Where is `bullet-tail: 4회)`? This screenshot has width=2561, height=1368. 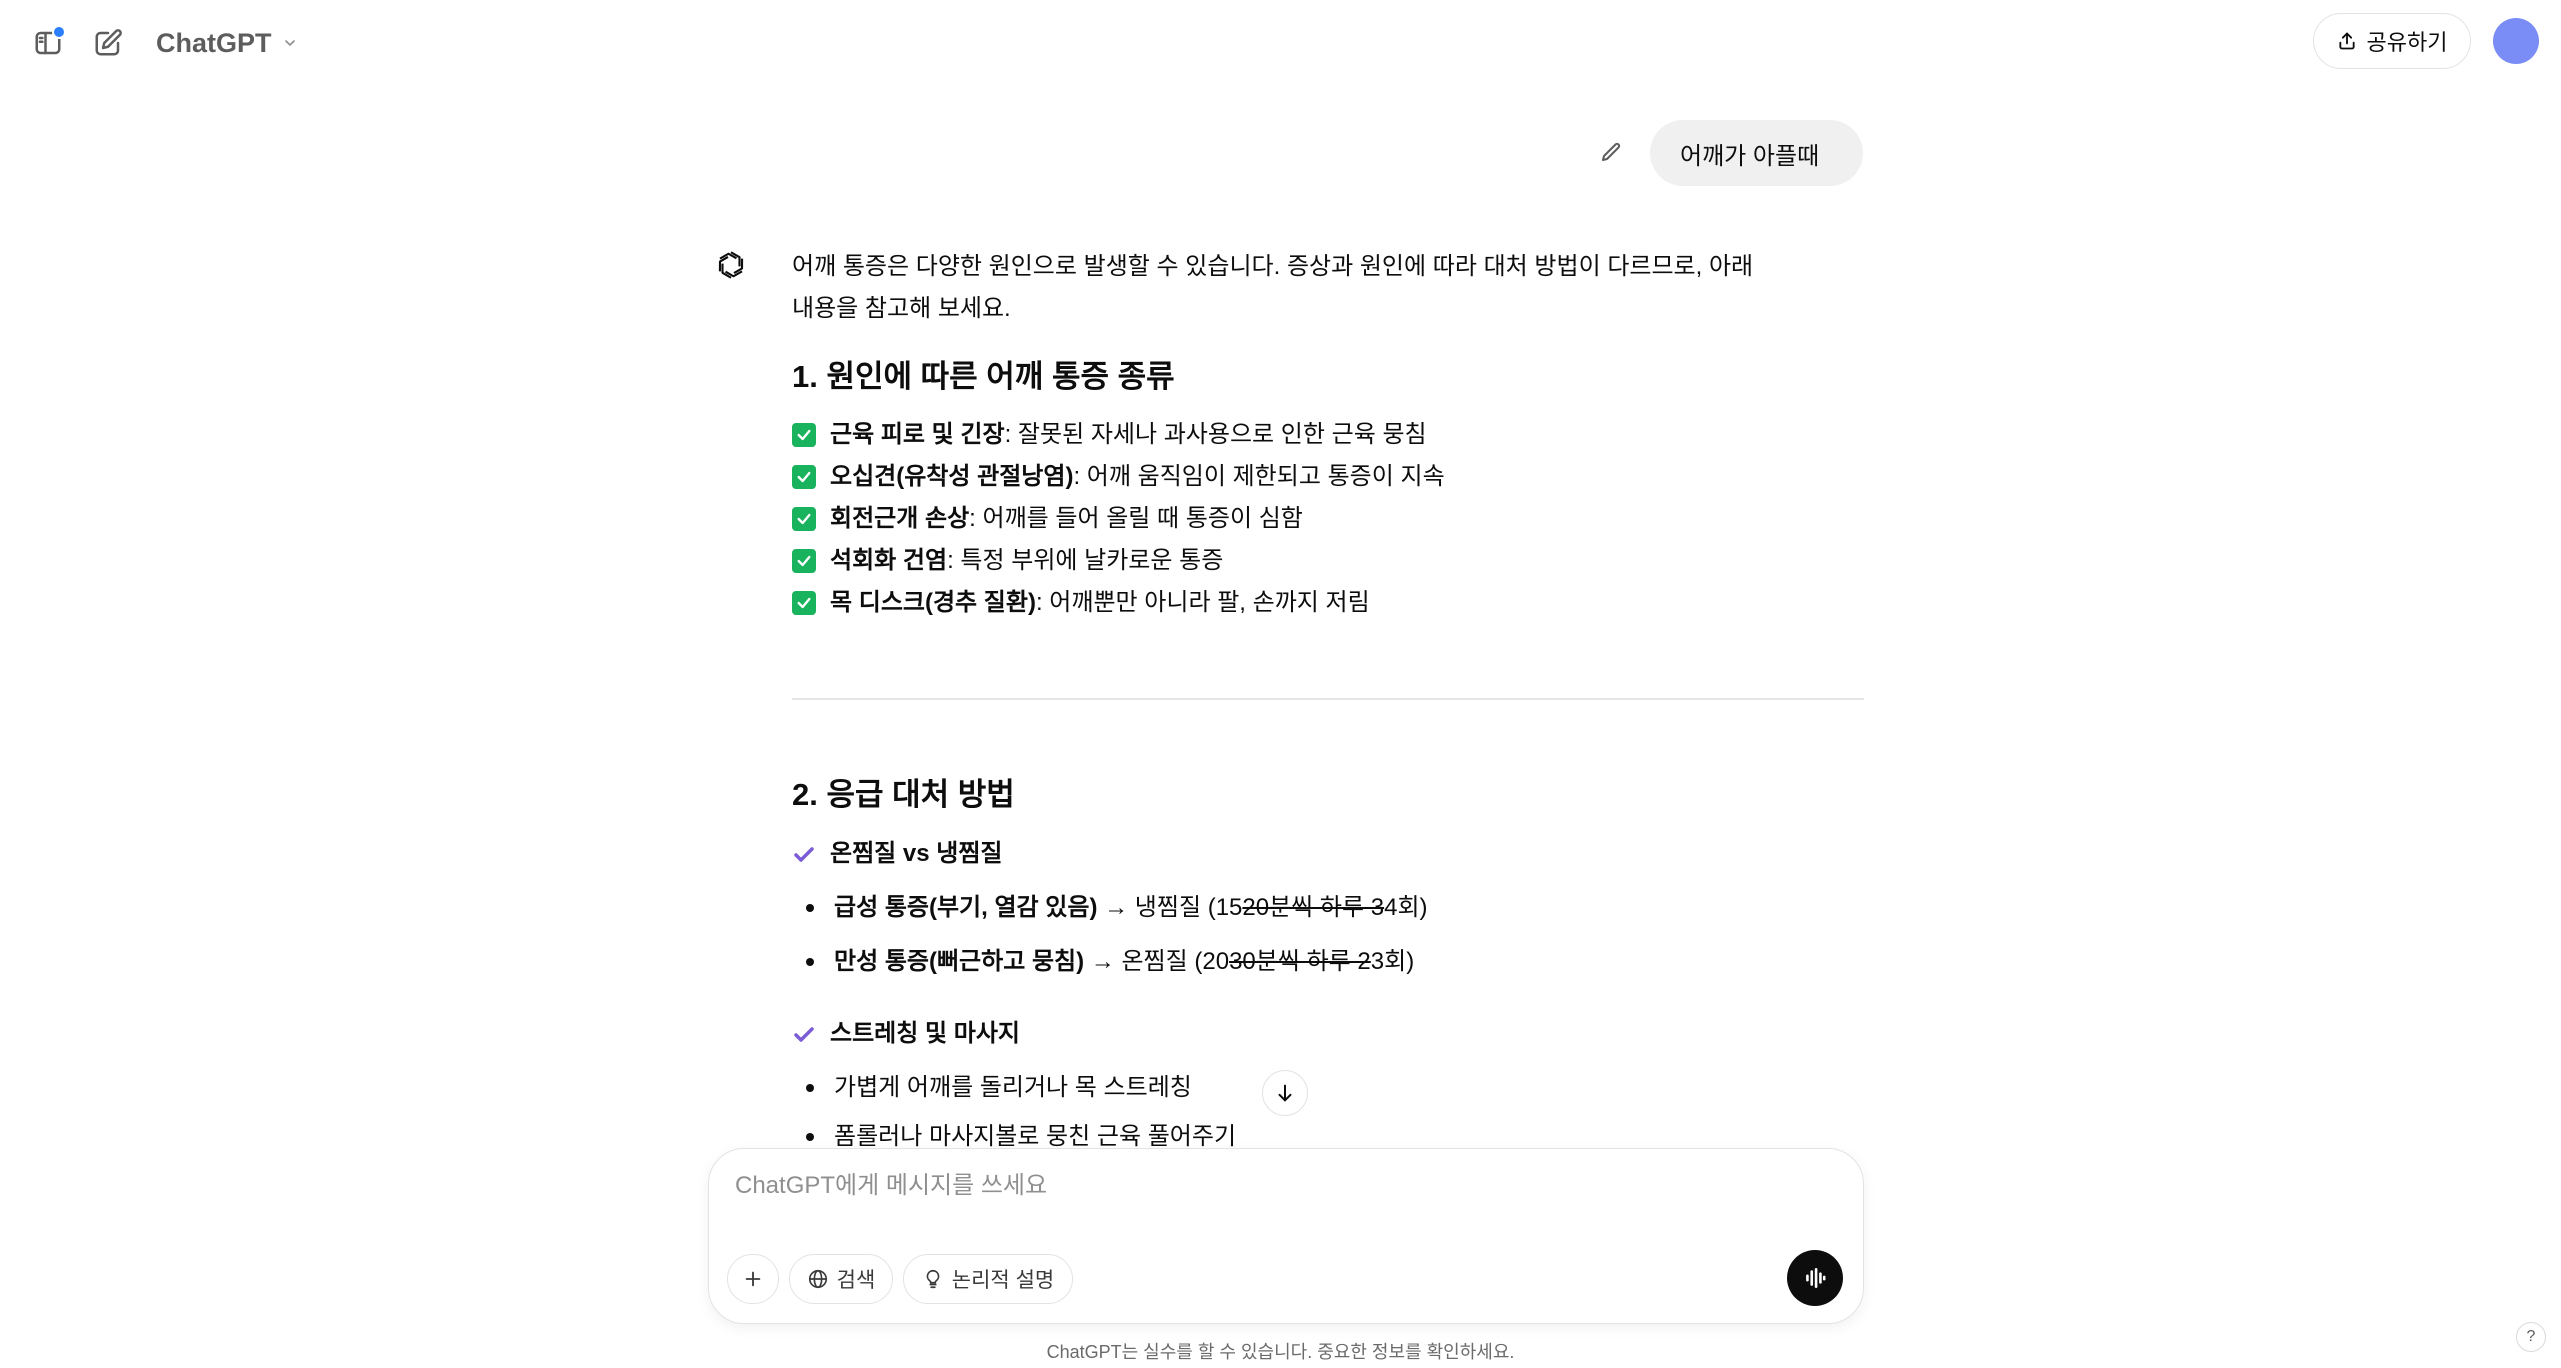 bullet-tail: 4회) is located at coordinates (1406, 907).